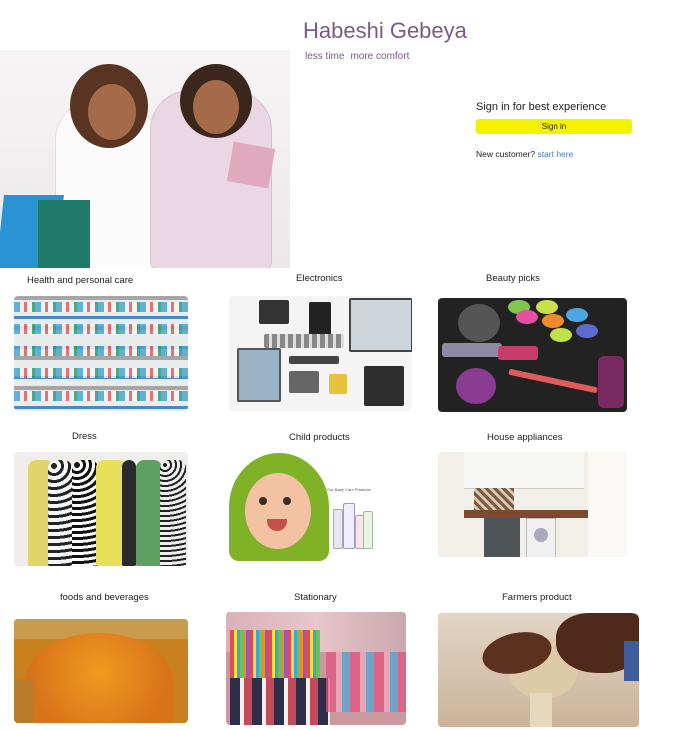 The image size is (691, 730). I want to click on signin-button: Sign in, so click(554, 126).